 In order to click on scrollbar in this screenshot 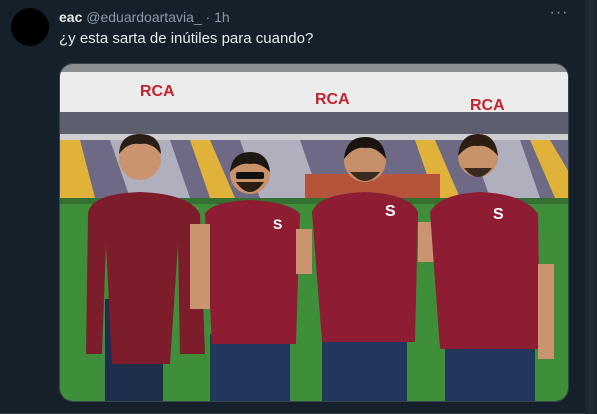, I will do `click(591, 207)`.